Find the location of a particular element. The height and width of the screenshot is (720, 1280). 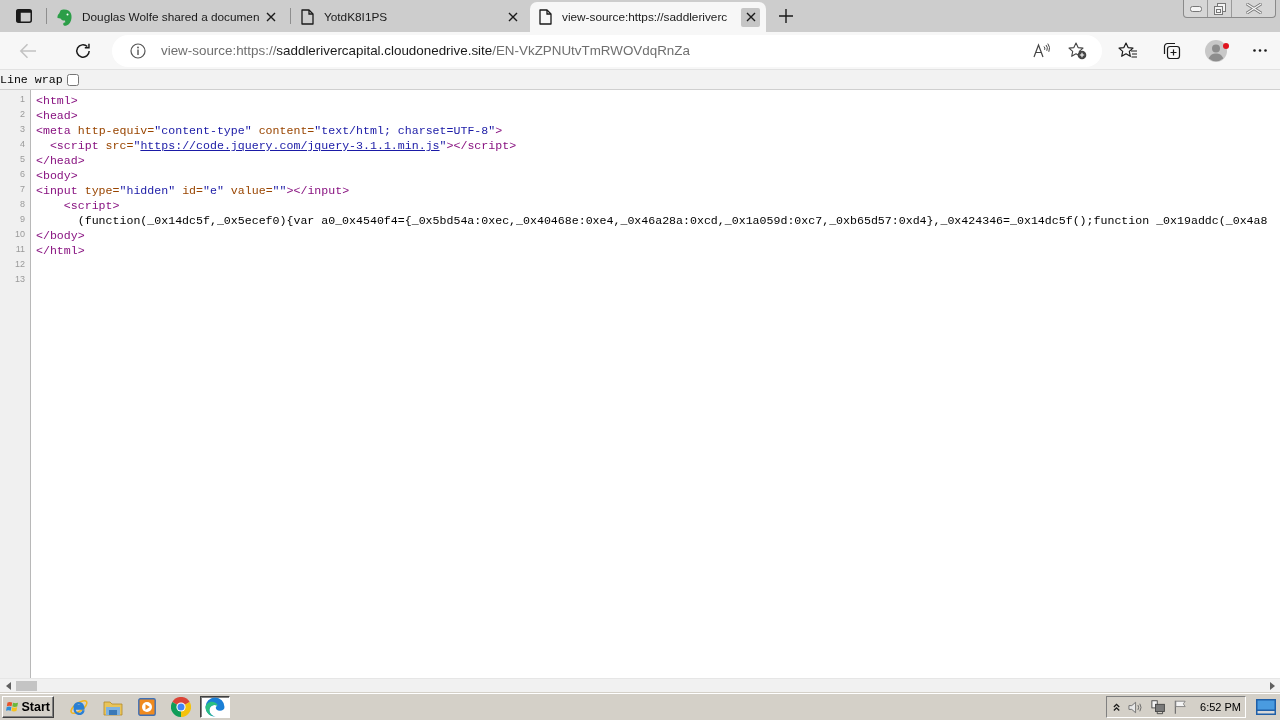

line-number: 12 is located at coordinates (20, 263).